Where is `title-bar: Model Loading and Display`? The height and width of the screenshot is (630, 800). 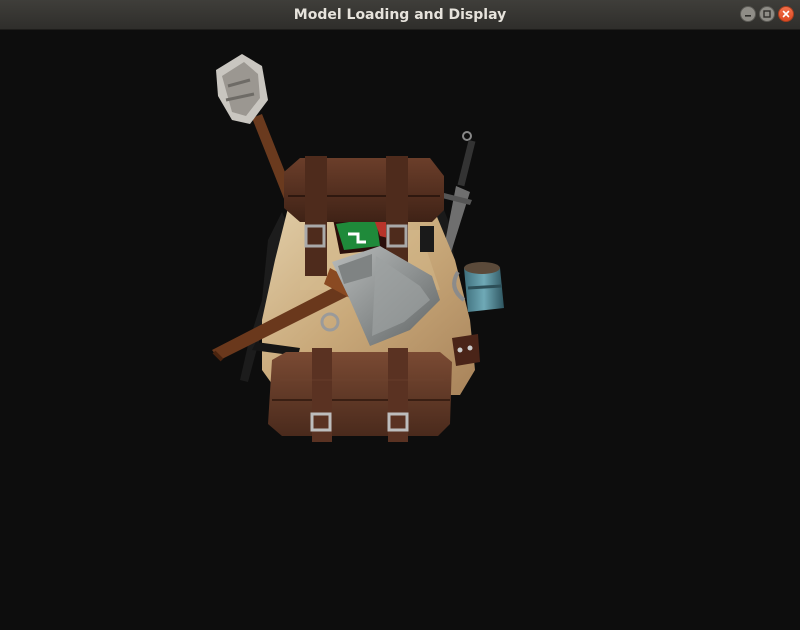
title-bar: Model Loading and Display is located at coordinates (400, 15).